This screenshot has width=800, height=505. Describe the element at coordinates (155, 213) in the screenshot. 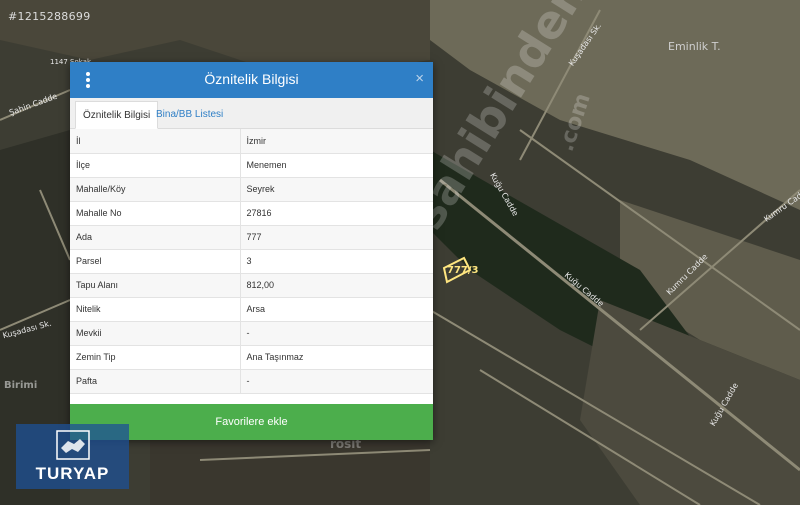

I see `attribute-key: Mahalle No` at that location.